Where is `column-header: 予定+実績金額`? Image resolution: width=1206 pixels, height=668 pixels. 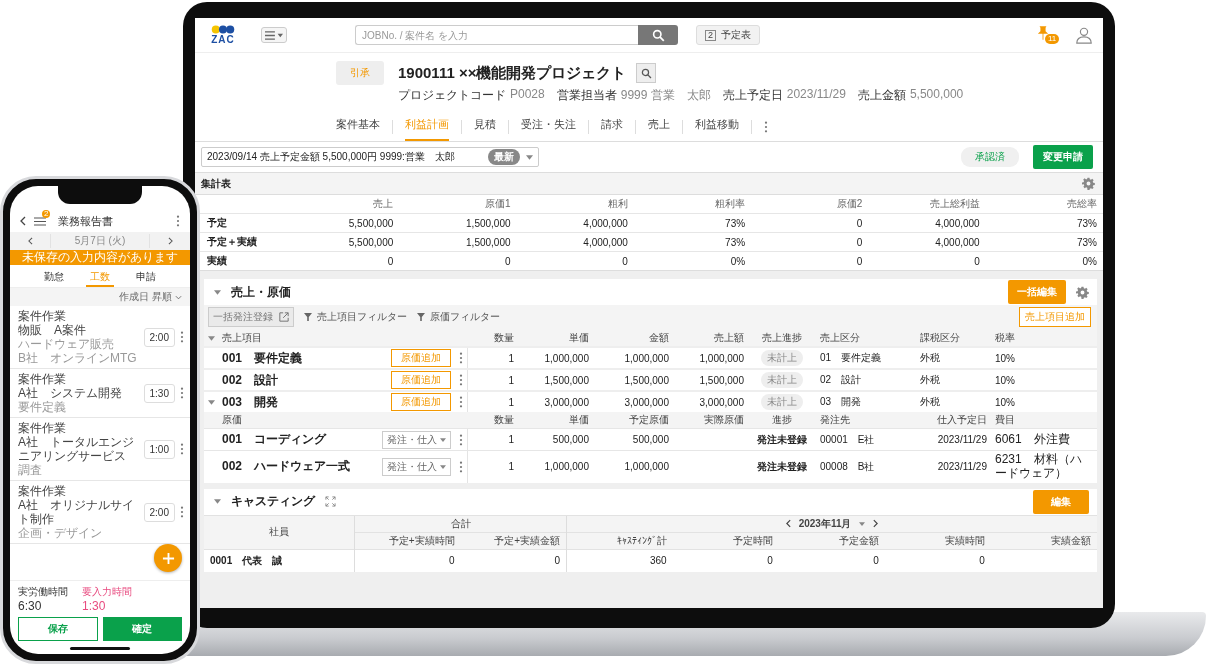
column-header: 予定+実績金額 is located at coordinates (513, 541).